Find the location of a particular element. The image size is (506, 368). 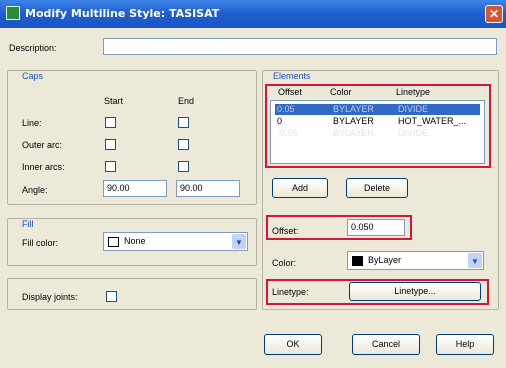

inner-arcs-start-checkbox is located at coordinates (110, 166).